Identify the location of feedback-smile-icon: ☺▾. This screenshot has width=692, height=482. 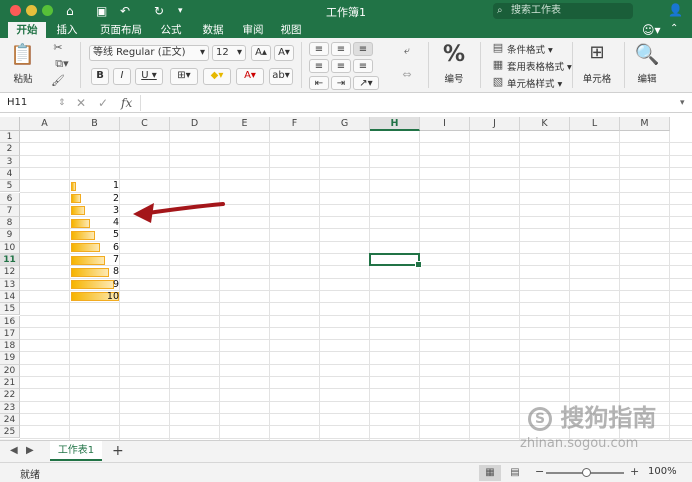
(651, 30).